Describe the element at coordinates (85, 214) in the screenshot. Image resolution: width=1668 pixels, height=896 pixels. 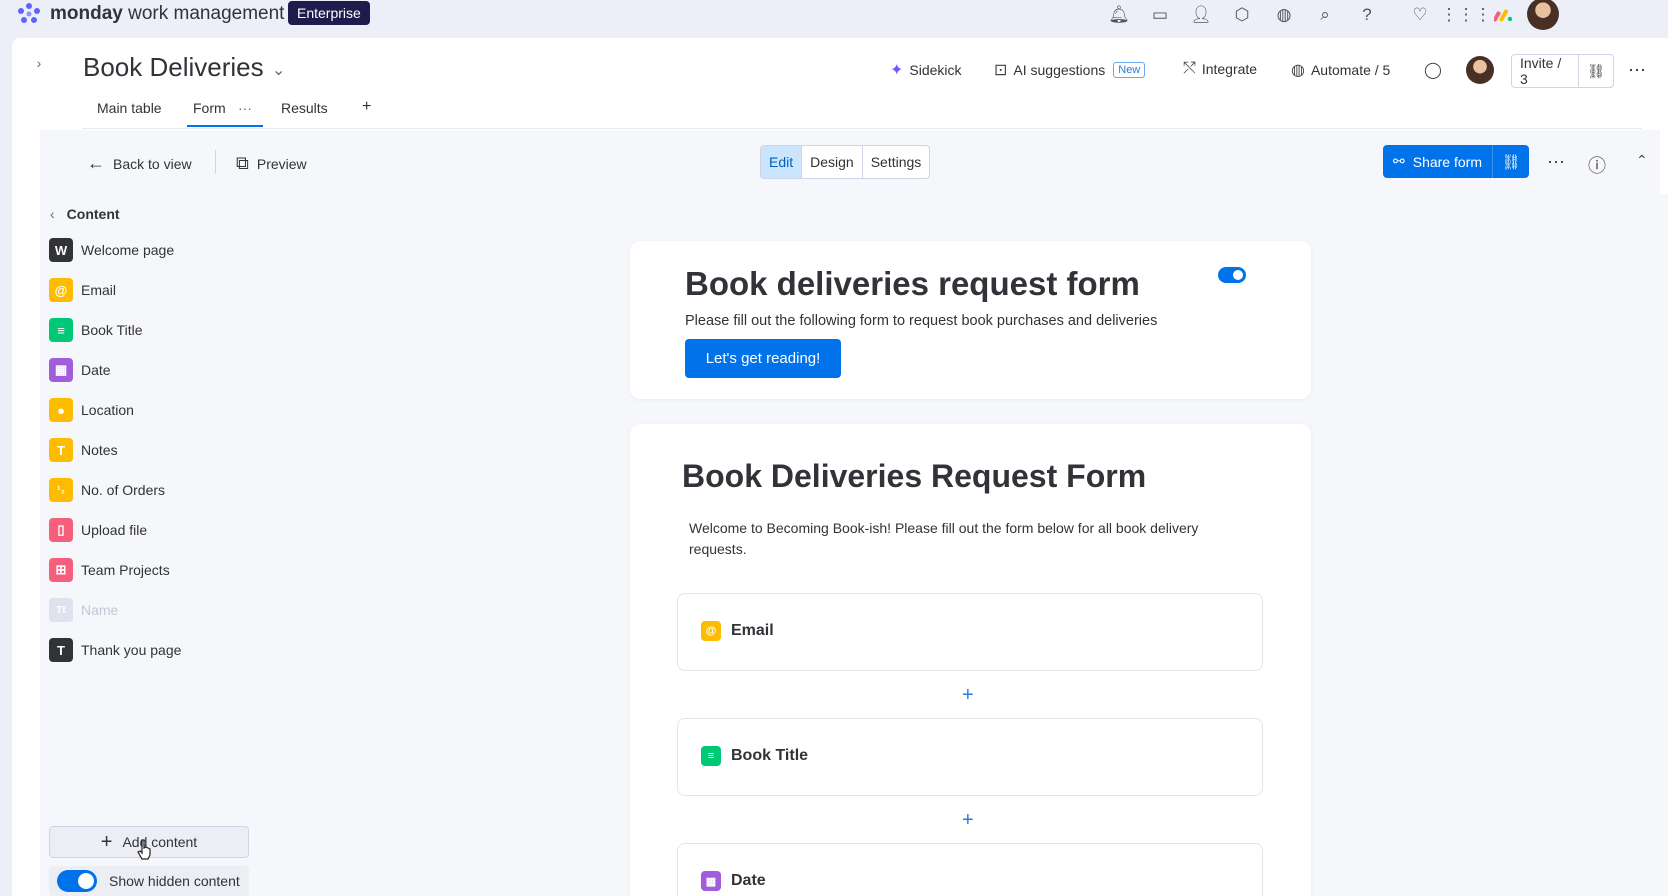
I see `content-panel-header: ‹ Content` at that location.